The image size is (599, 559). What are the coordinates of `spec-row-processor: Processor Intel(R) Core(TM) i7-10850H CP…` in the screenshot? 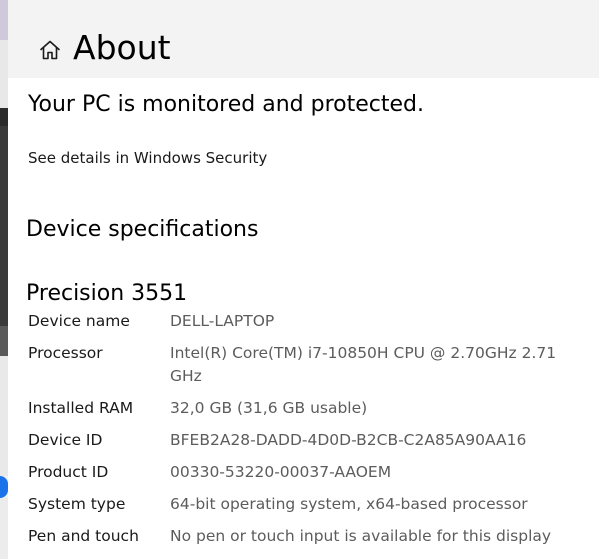 It's located at (308, 369).